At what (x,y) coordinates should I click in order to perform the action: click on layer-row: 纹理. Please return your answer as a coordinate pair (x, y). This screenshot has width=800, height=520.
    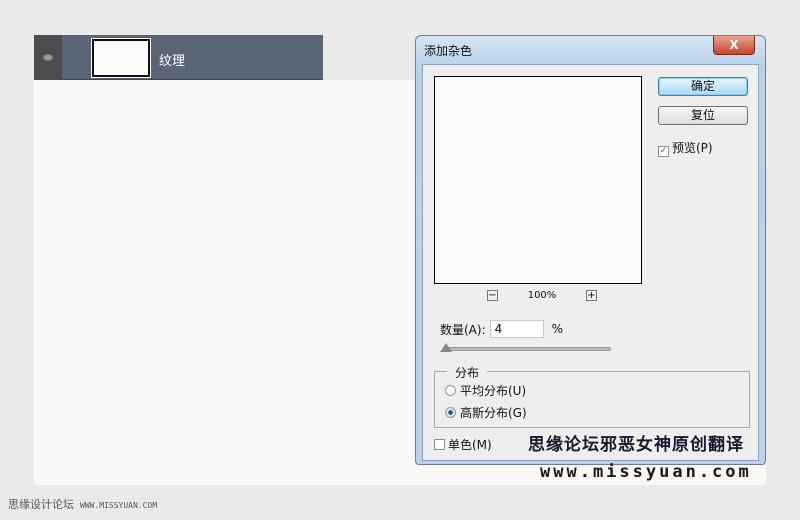
    Looking at the image, I should click on (178, 57).